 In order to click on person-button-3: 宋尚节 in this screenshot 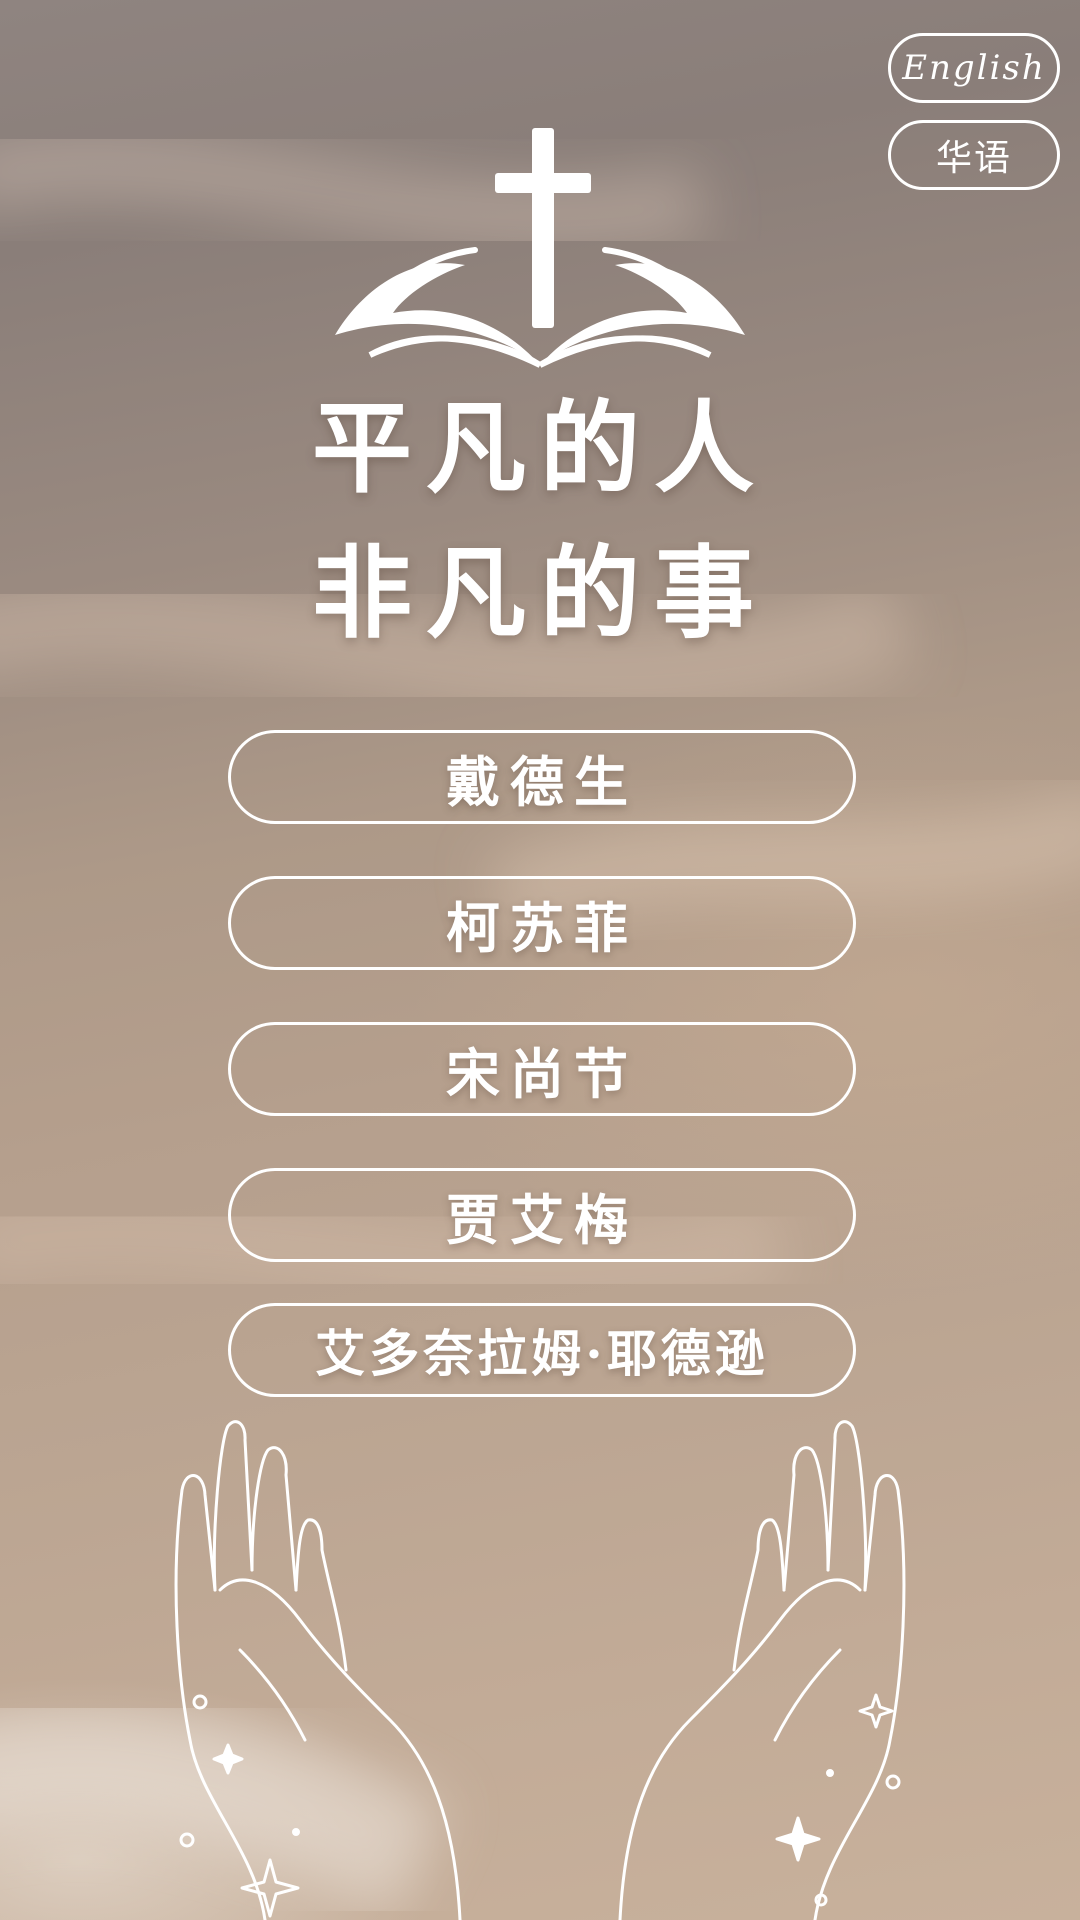, I will do `click(542, 1069)`.